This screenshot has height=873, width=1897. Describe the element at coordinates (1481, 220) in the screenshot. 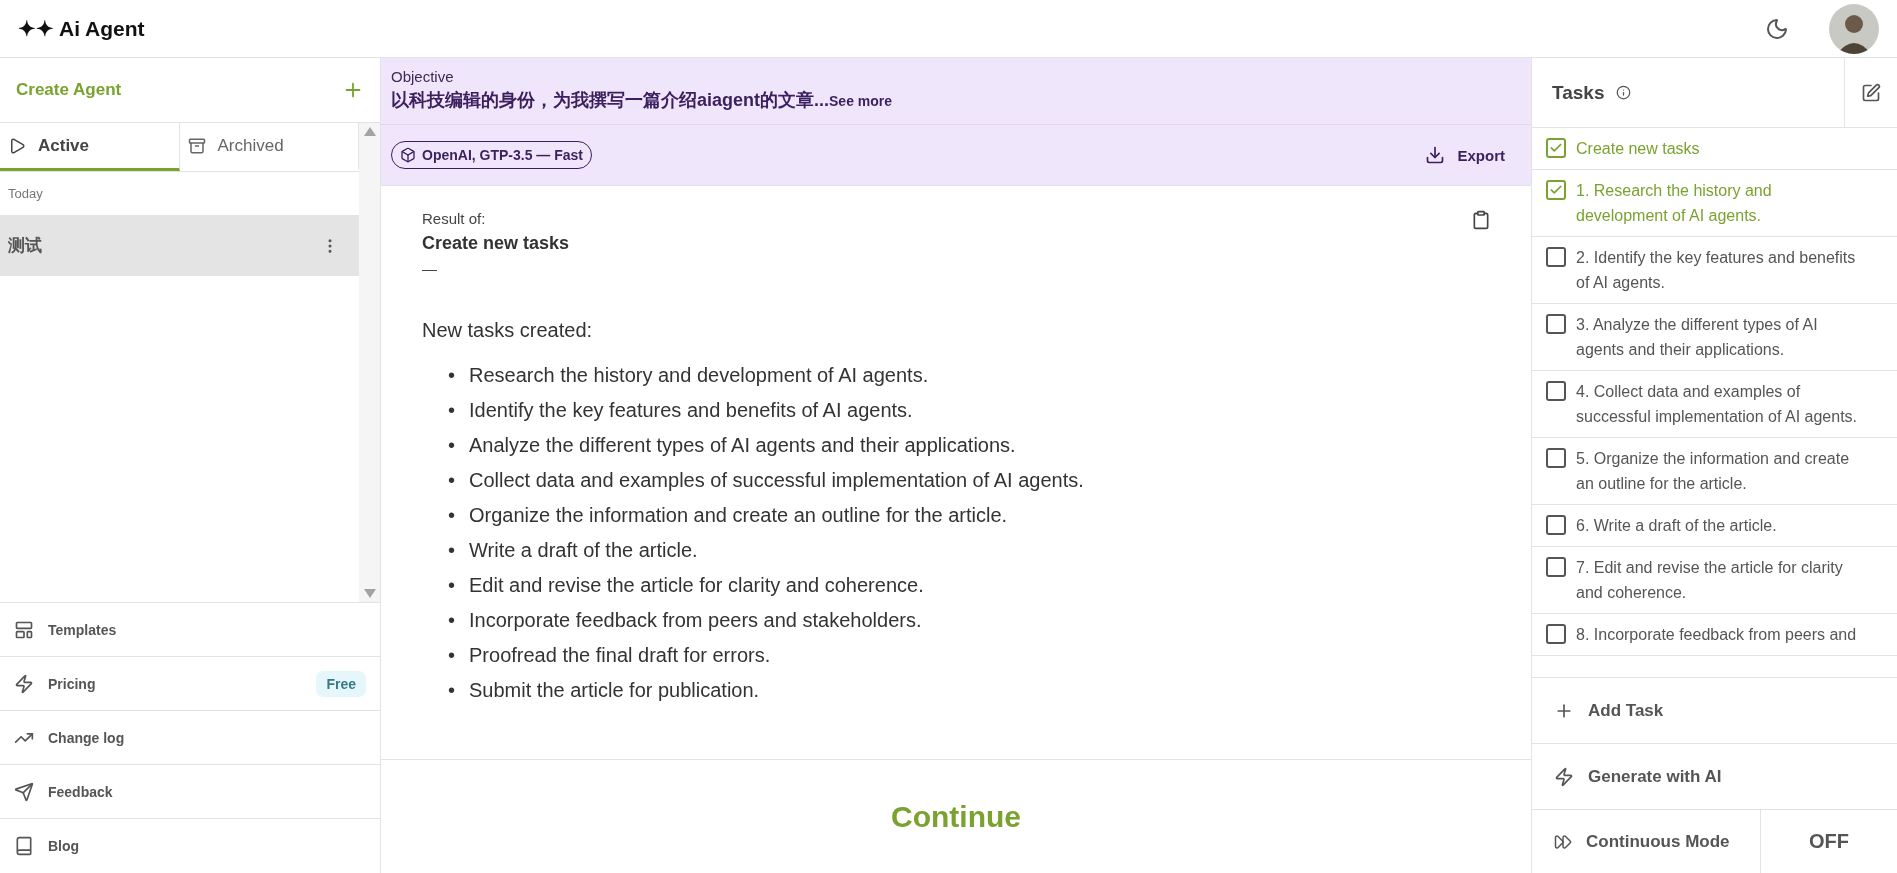

I see `clipboard-icon` at that location.